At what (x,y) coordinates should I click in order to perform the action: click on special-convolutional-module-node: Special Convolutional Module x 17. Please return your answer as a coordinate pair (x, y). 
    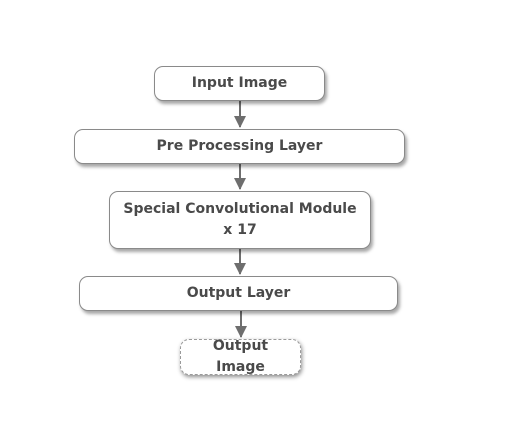
    Looking at the image, I should click on (240, 220).